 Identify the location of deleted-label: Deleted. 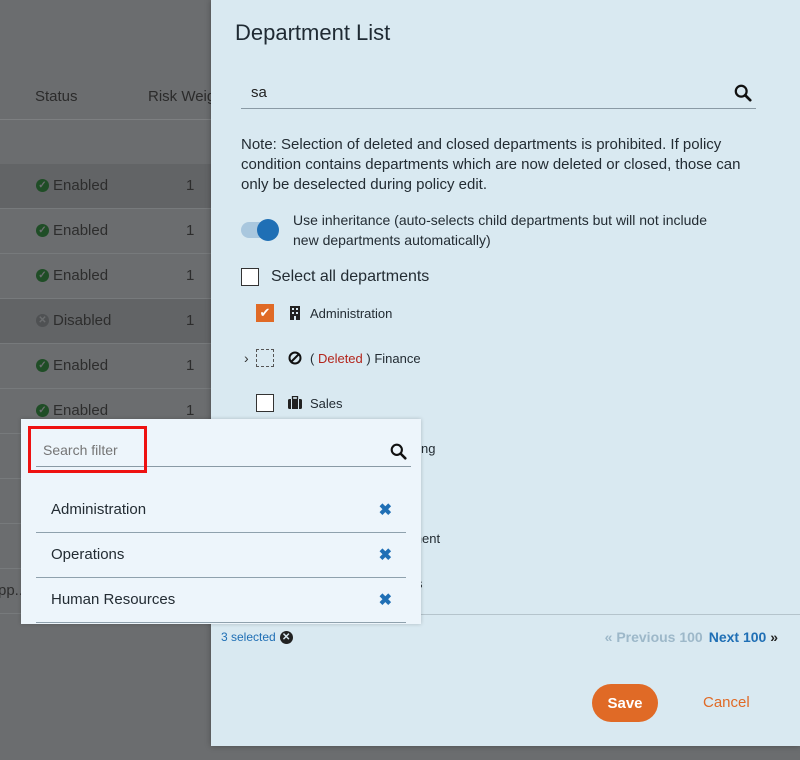
(340, 358).